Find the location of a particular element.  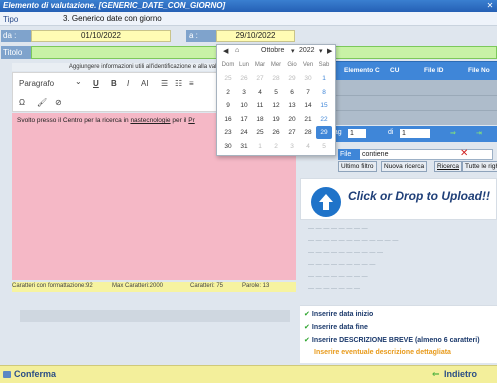

calendar-header: ◀ ⌂ Ottobre ▾ 2022 ▾ ▶ is located at coordinates (277, 52).